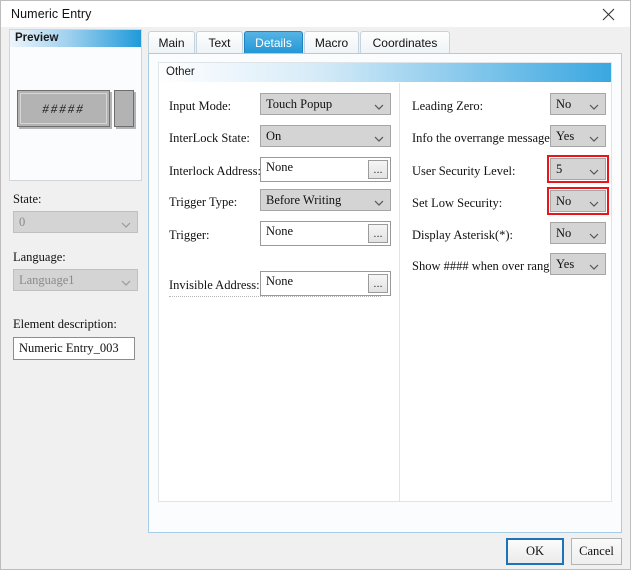 The height and width of the screenshot is (570, 631). I want to click on interlock-address-value: None, so click(280, 167).